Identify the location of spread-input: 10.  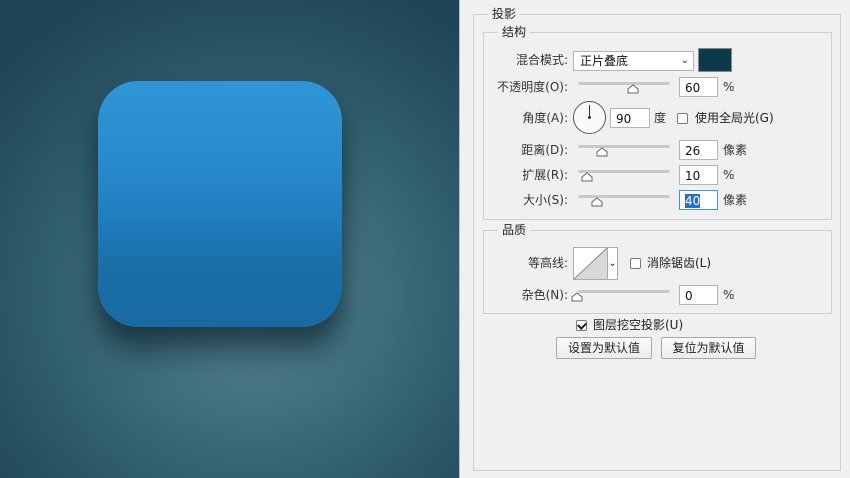
(698, 175).